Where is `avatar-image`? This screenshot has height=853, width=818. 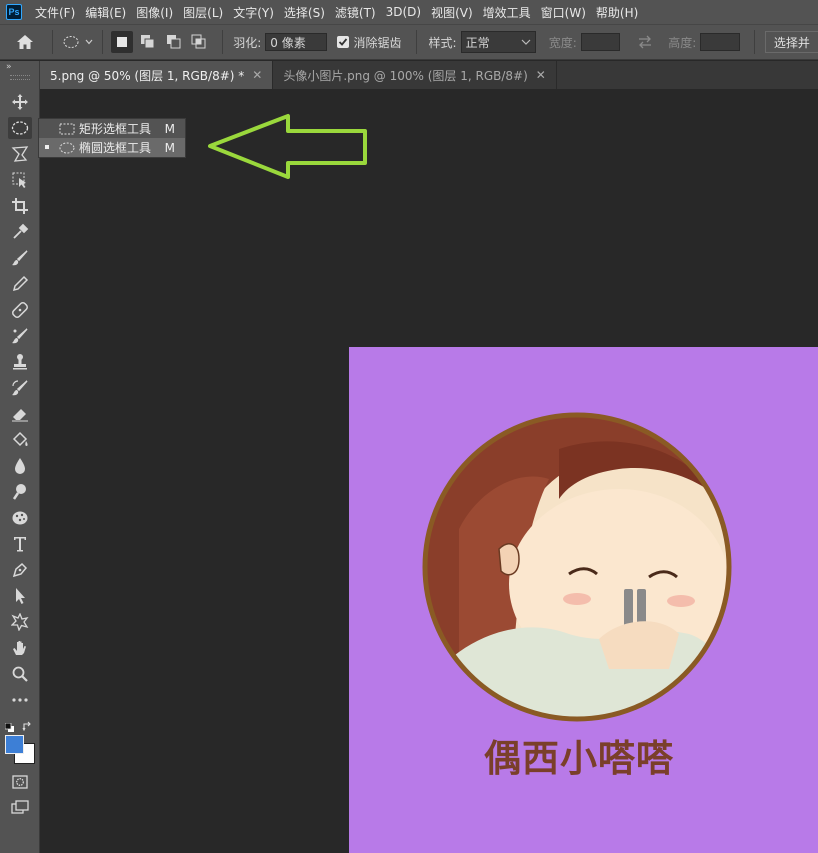
avatar-image is located at coordinates (577, 567).